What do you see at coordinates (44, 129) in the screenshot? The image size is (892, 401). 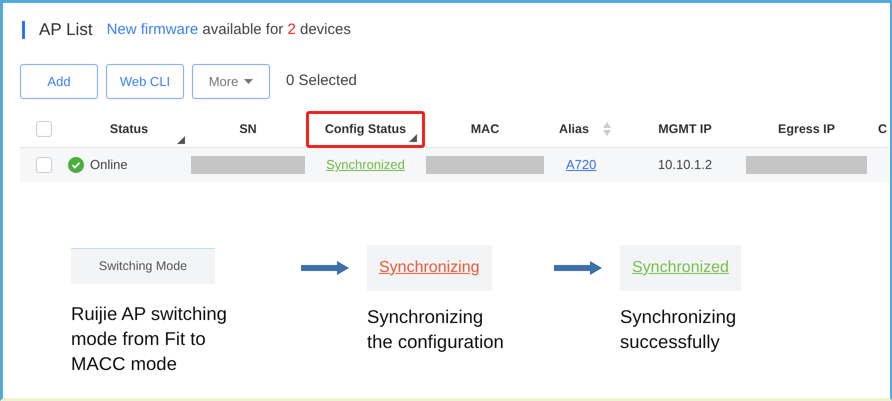 I see `select-all-checkbox` at bounding box center [44, 129].